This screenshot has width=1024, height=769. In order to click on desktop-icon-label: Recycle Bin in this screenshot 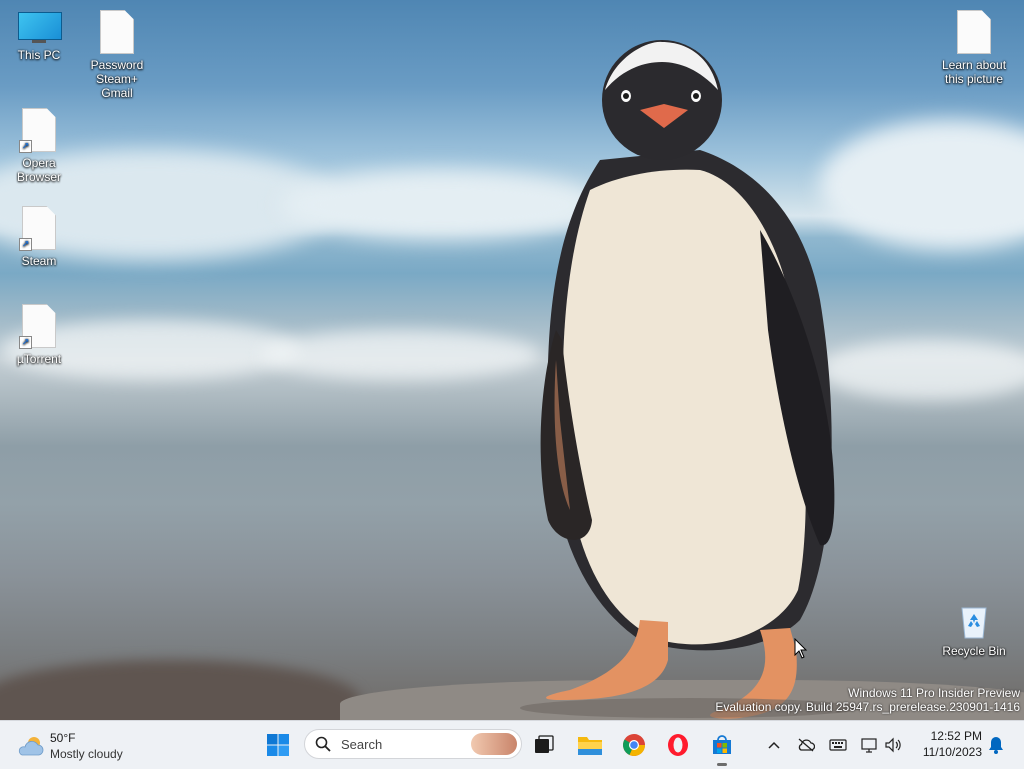, I will do `click(974, 651)`.